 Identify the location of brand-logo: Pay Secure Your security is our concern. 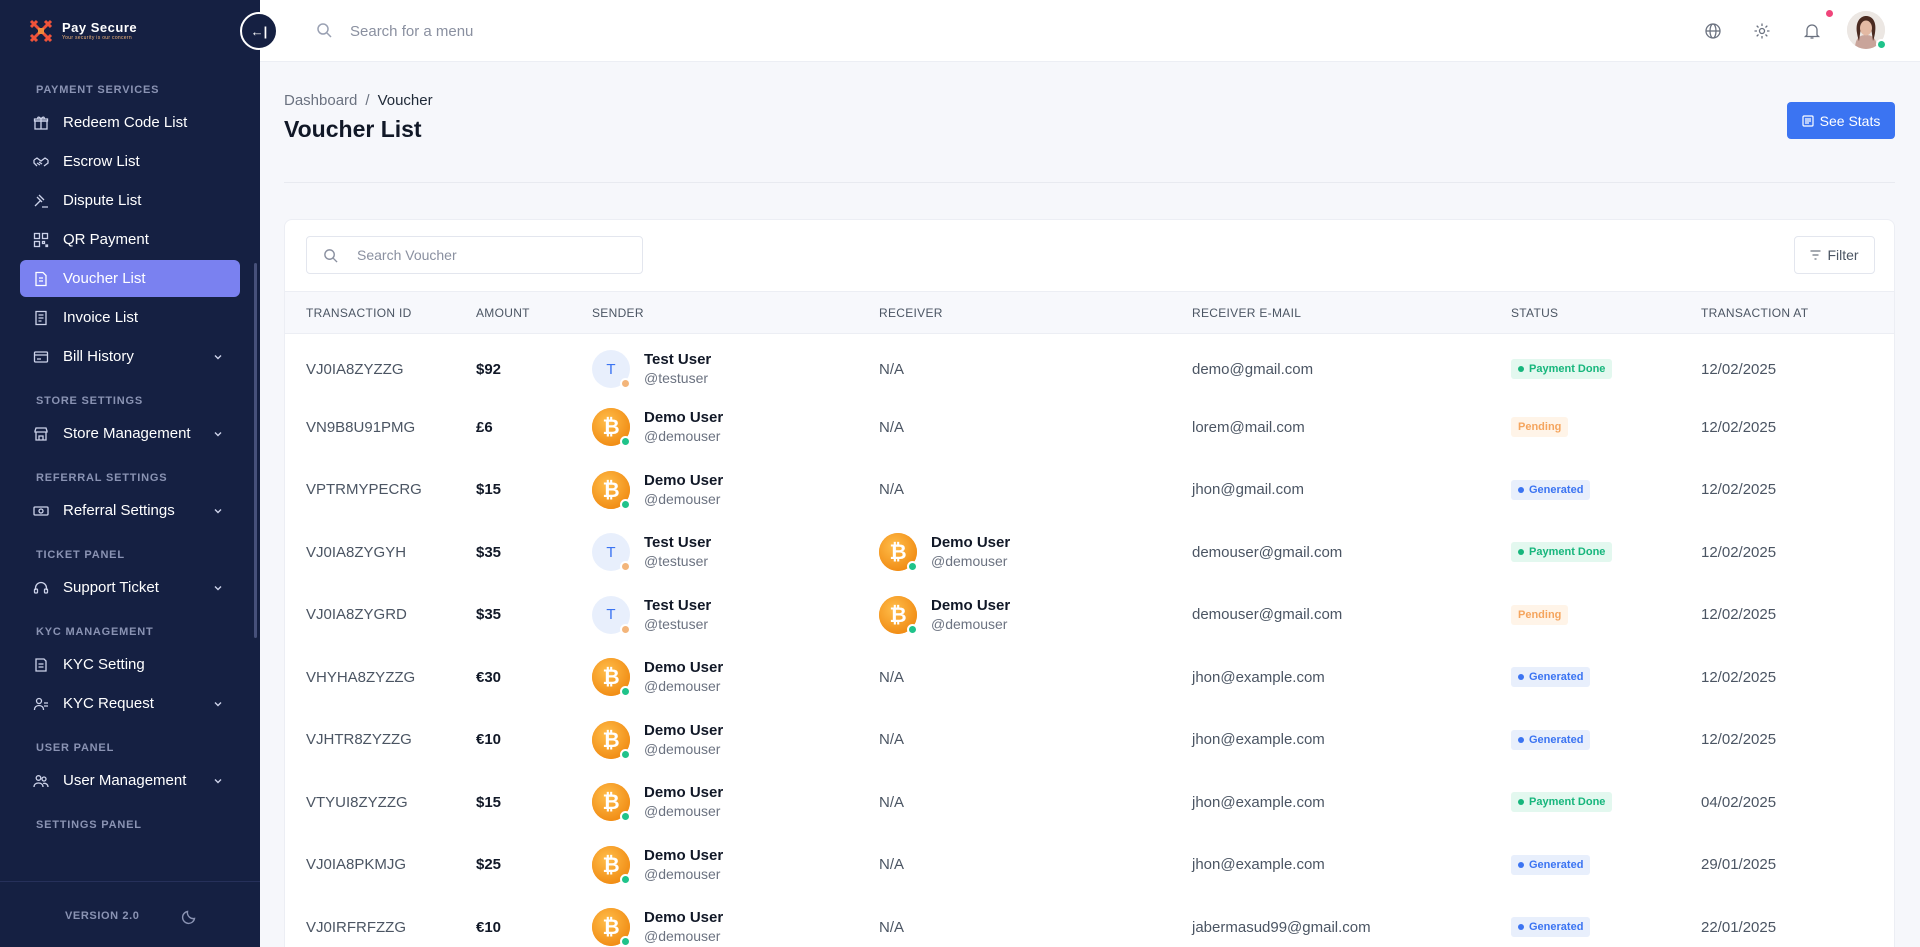
(82, 31).